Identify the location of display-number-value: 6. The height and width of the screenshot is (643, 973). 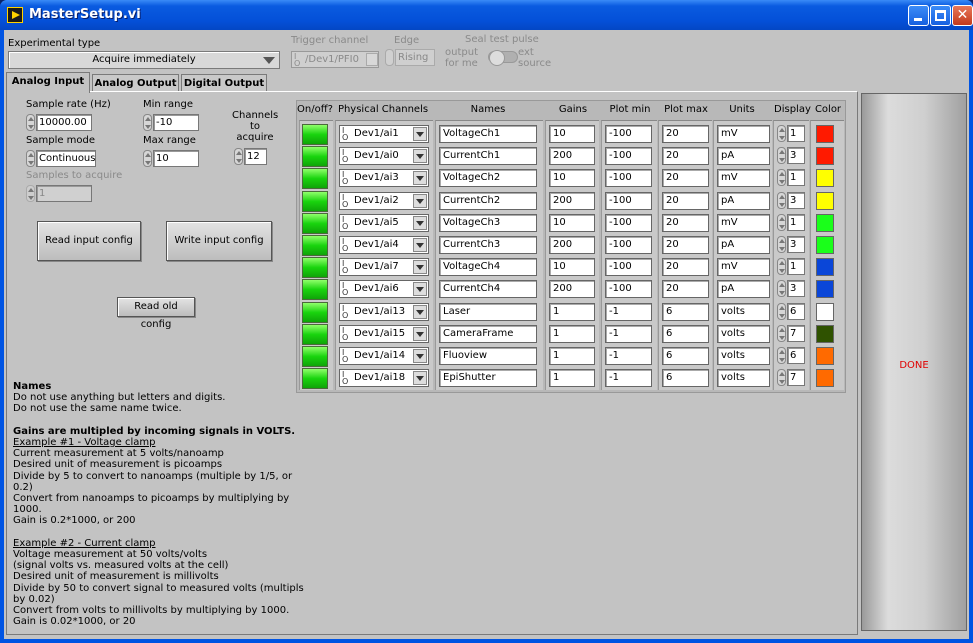
(796, 311).